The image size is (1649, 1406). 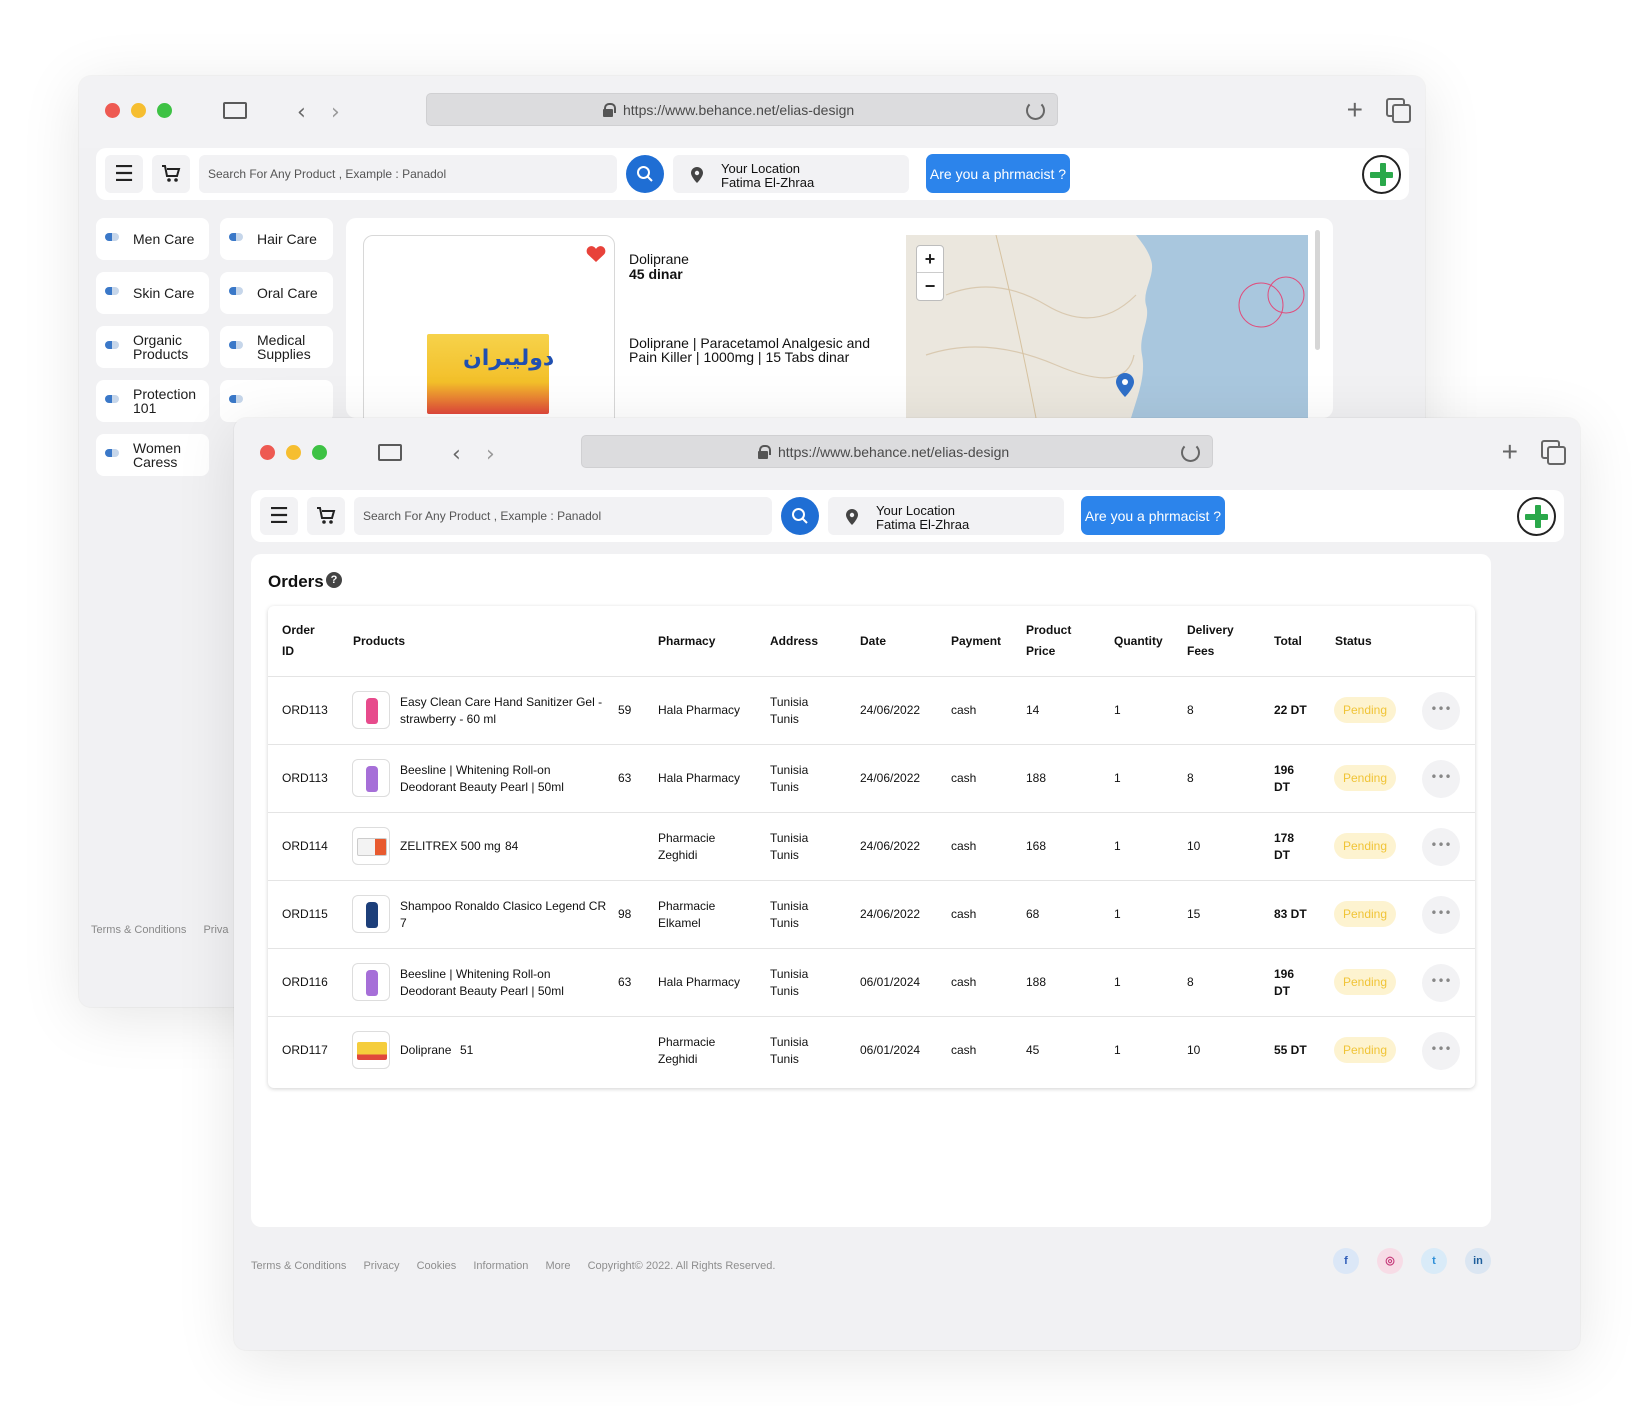 I want to click on column-product-price: Product Price, so click(x=1049, y=640).